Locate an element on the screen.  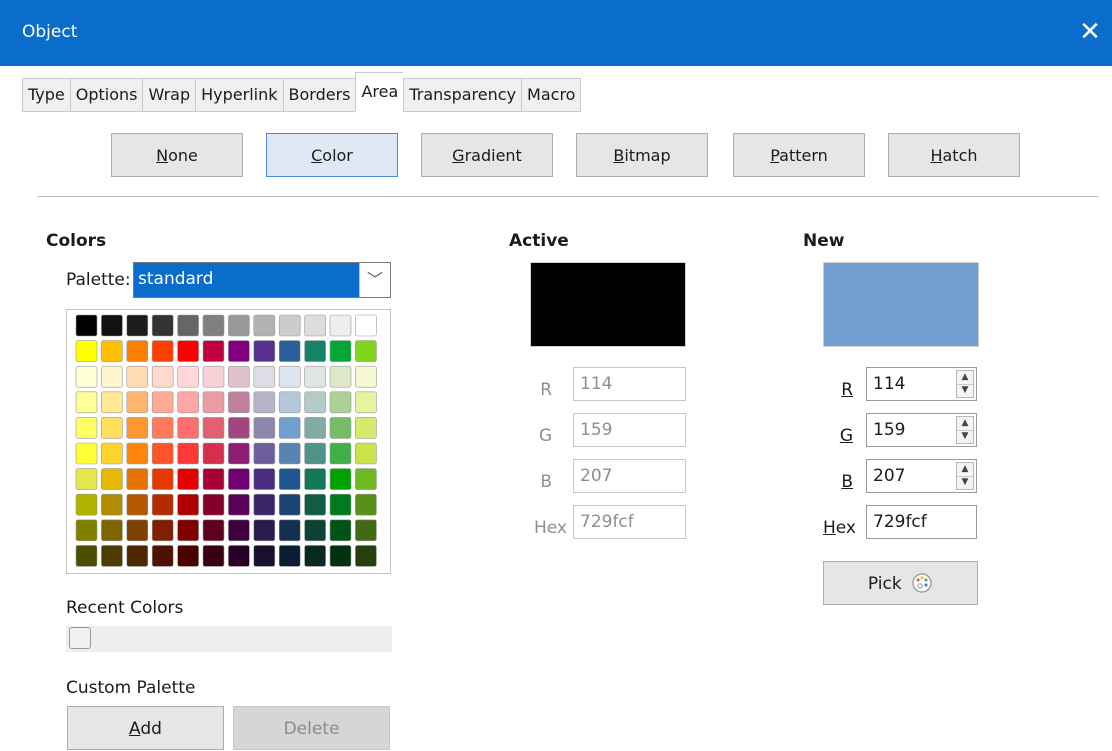
new-hex-field: 729fcf is located at coordinates (921, 522).